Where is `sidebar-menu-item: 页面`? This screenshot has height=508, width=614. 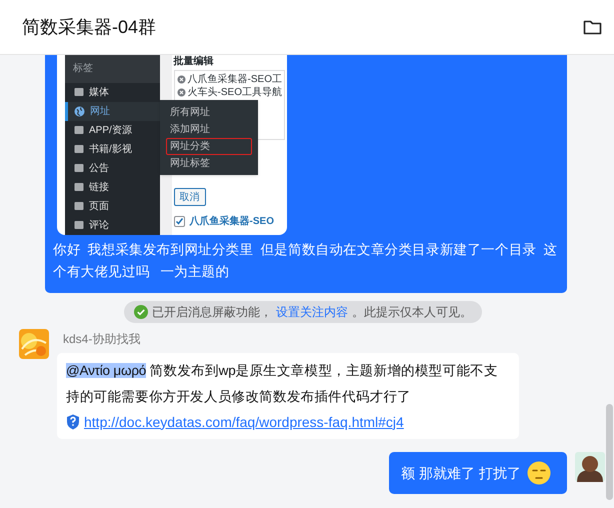 sidebar-menu-item: 页面 is located at coordinates (112, 206).